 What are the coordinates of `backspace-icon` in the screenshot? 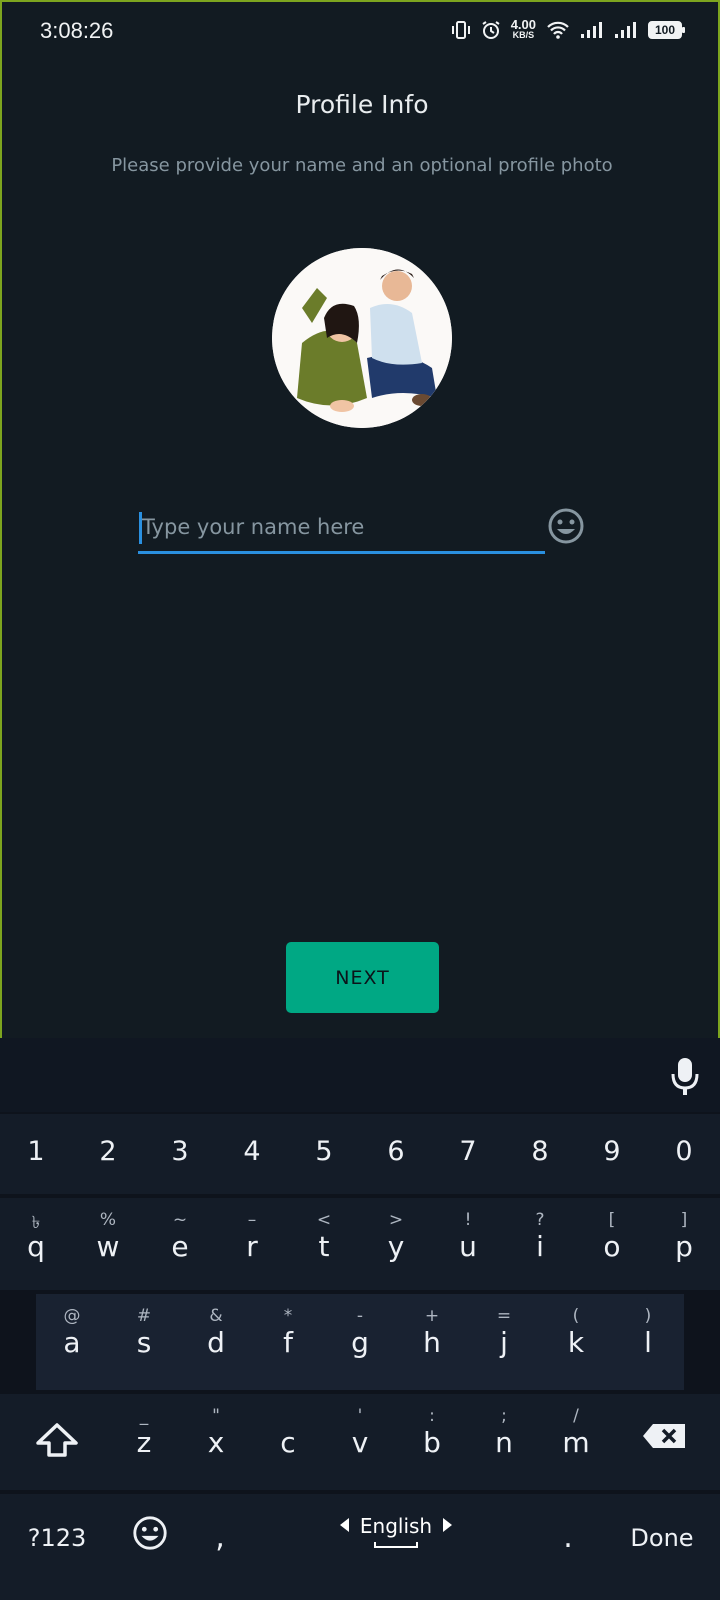 It's located at (664, 1436).